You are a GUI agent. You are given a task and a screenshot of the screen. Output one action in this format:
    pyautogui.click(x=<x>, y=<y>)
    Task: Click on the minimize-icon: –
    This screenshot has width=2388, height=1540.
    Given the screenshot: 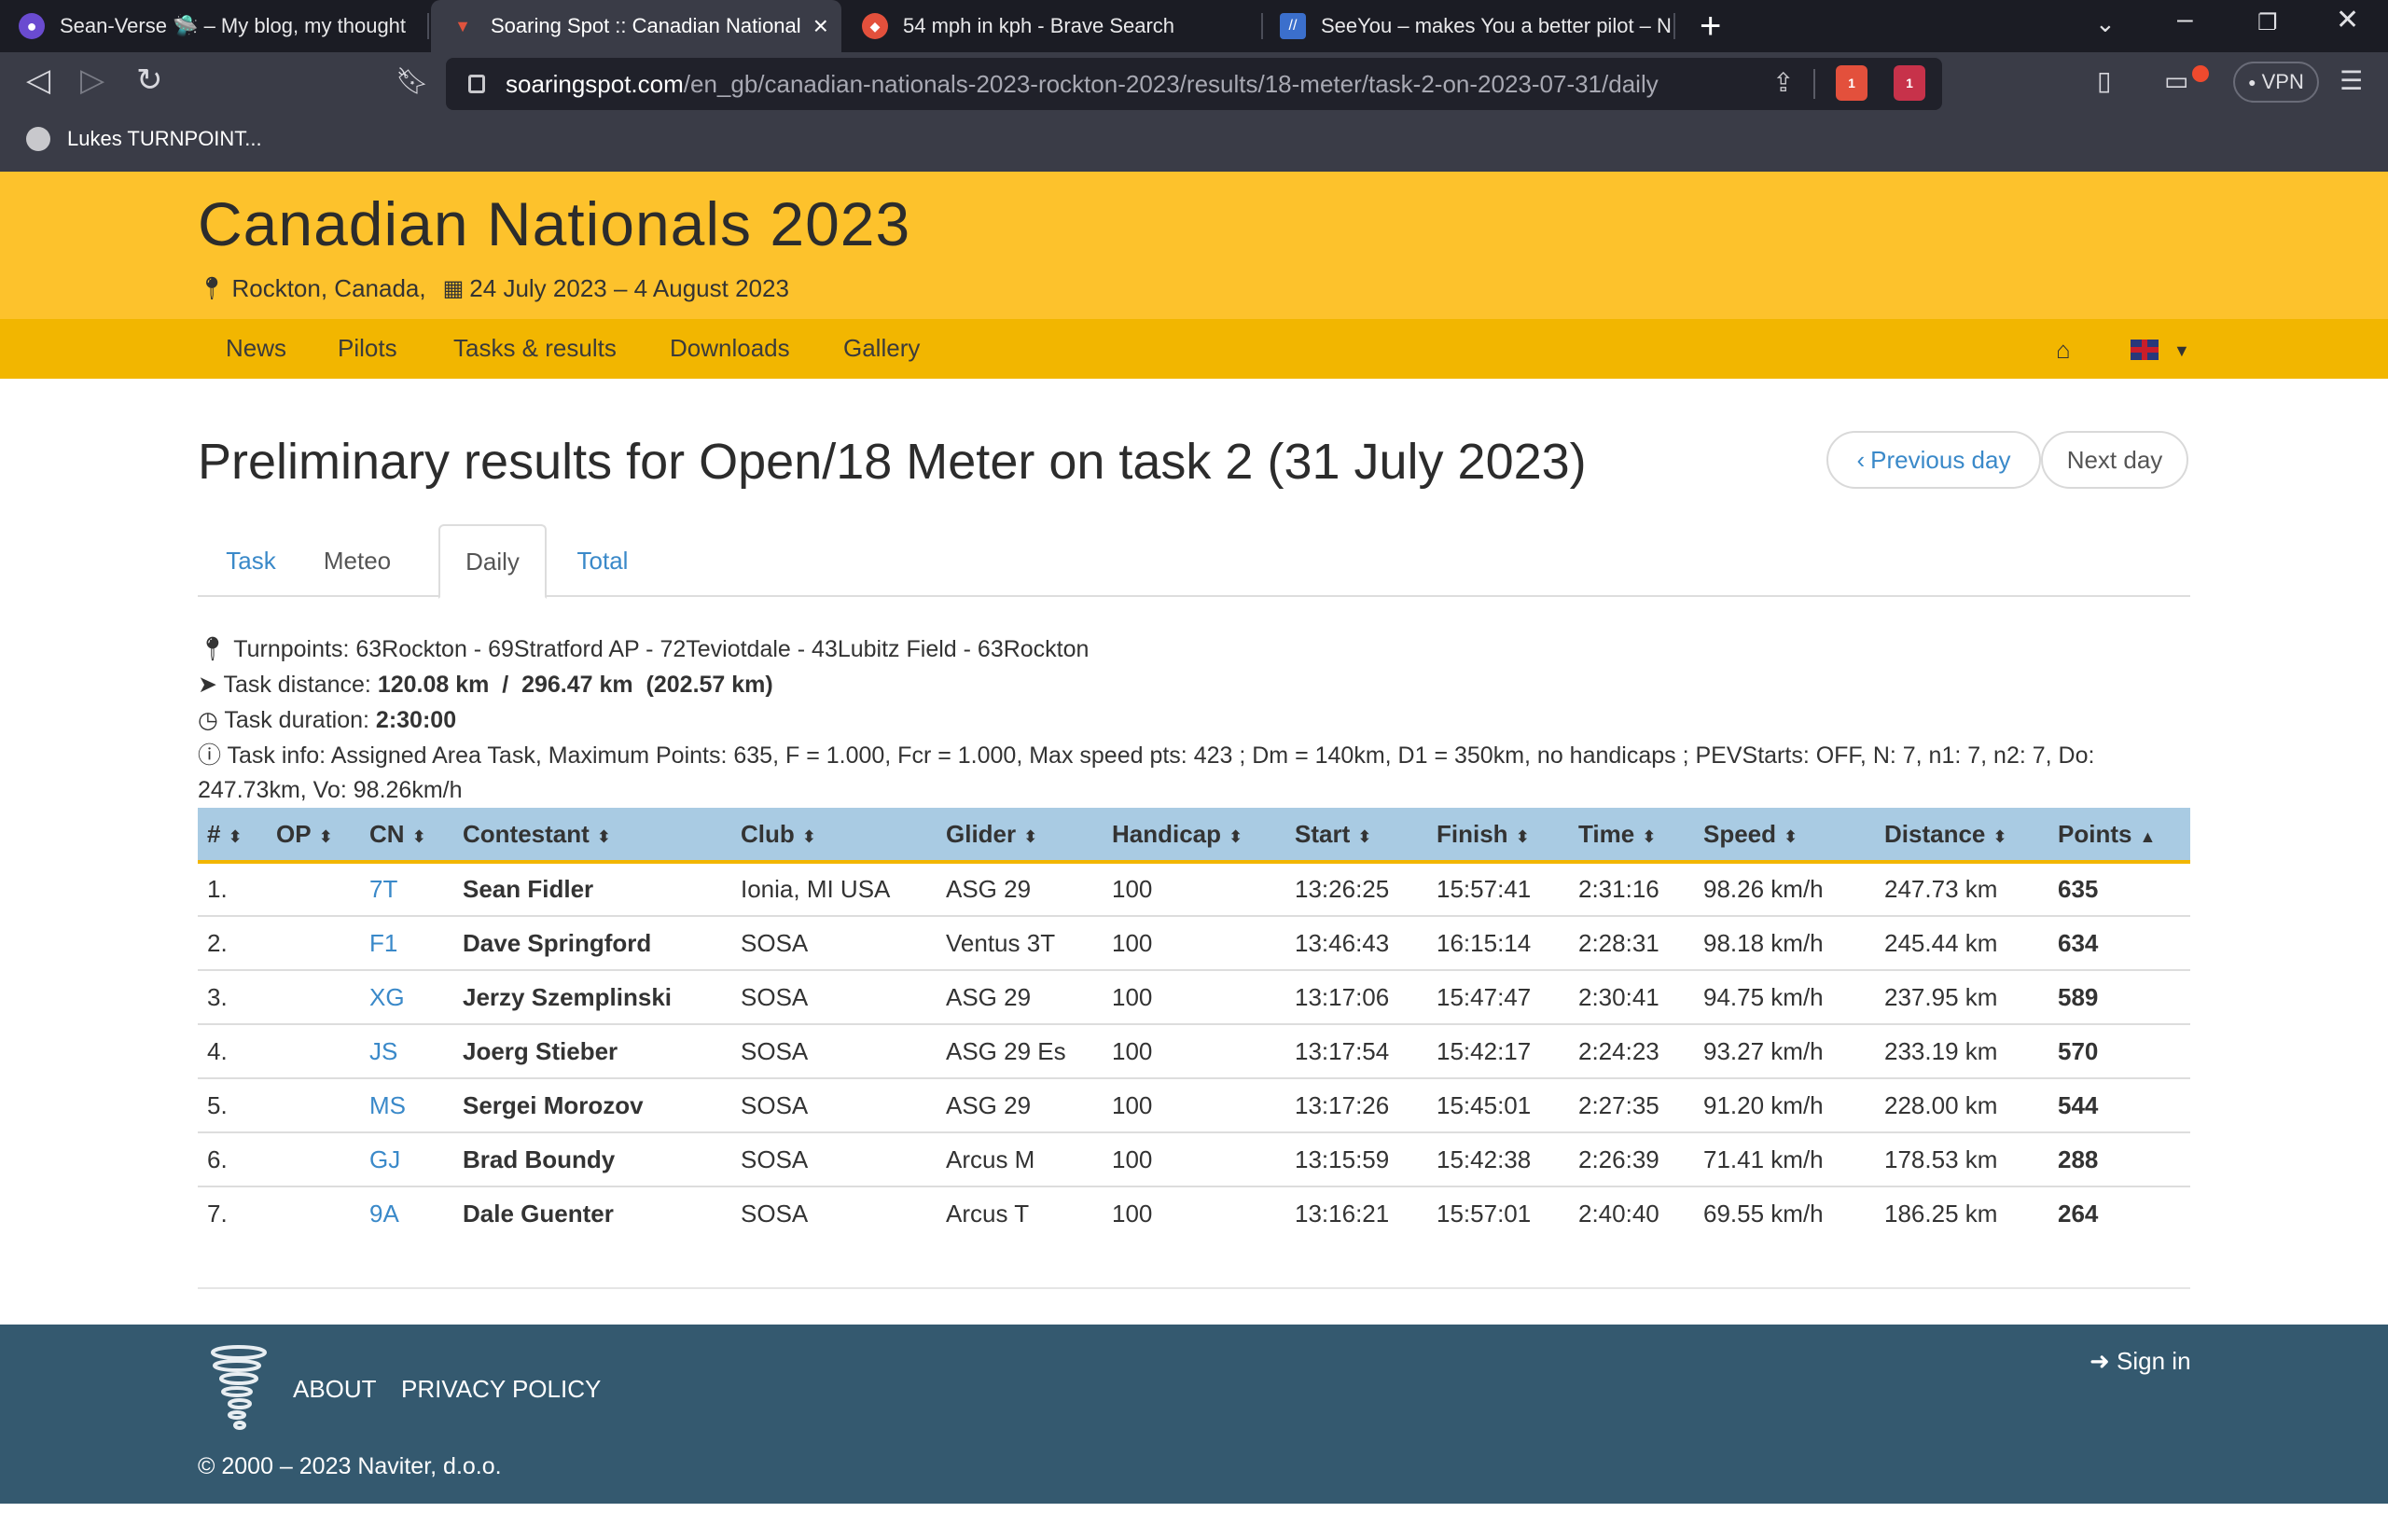 What is the action you would take?
    pyautogui.click(x=2185, y=20)
    